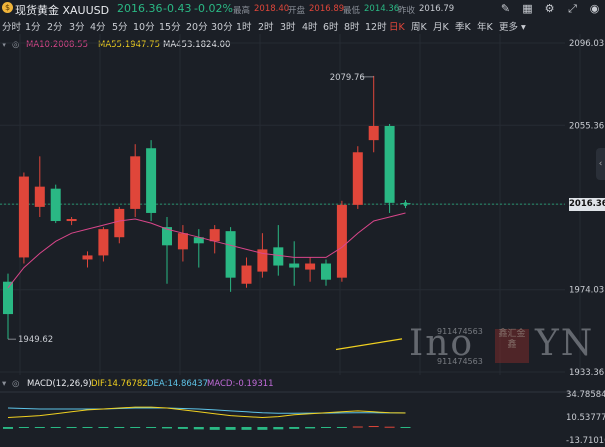  I want to click on macd-collapse-icon: ▾, so click(4, 384).